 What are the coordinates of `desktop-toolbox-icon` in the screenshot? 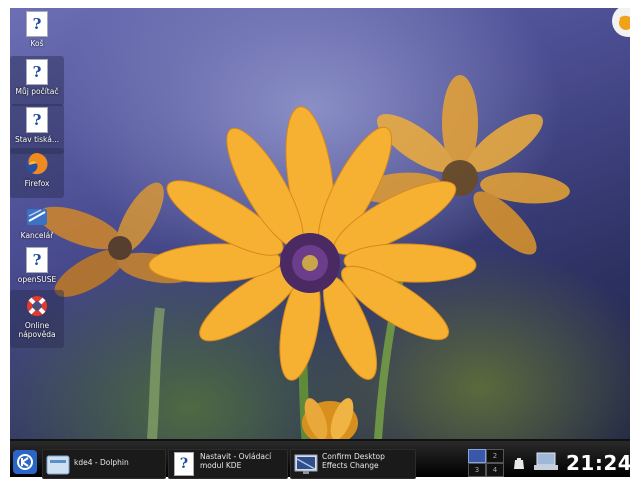 It's located at (618, 23).